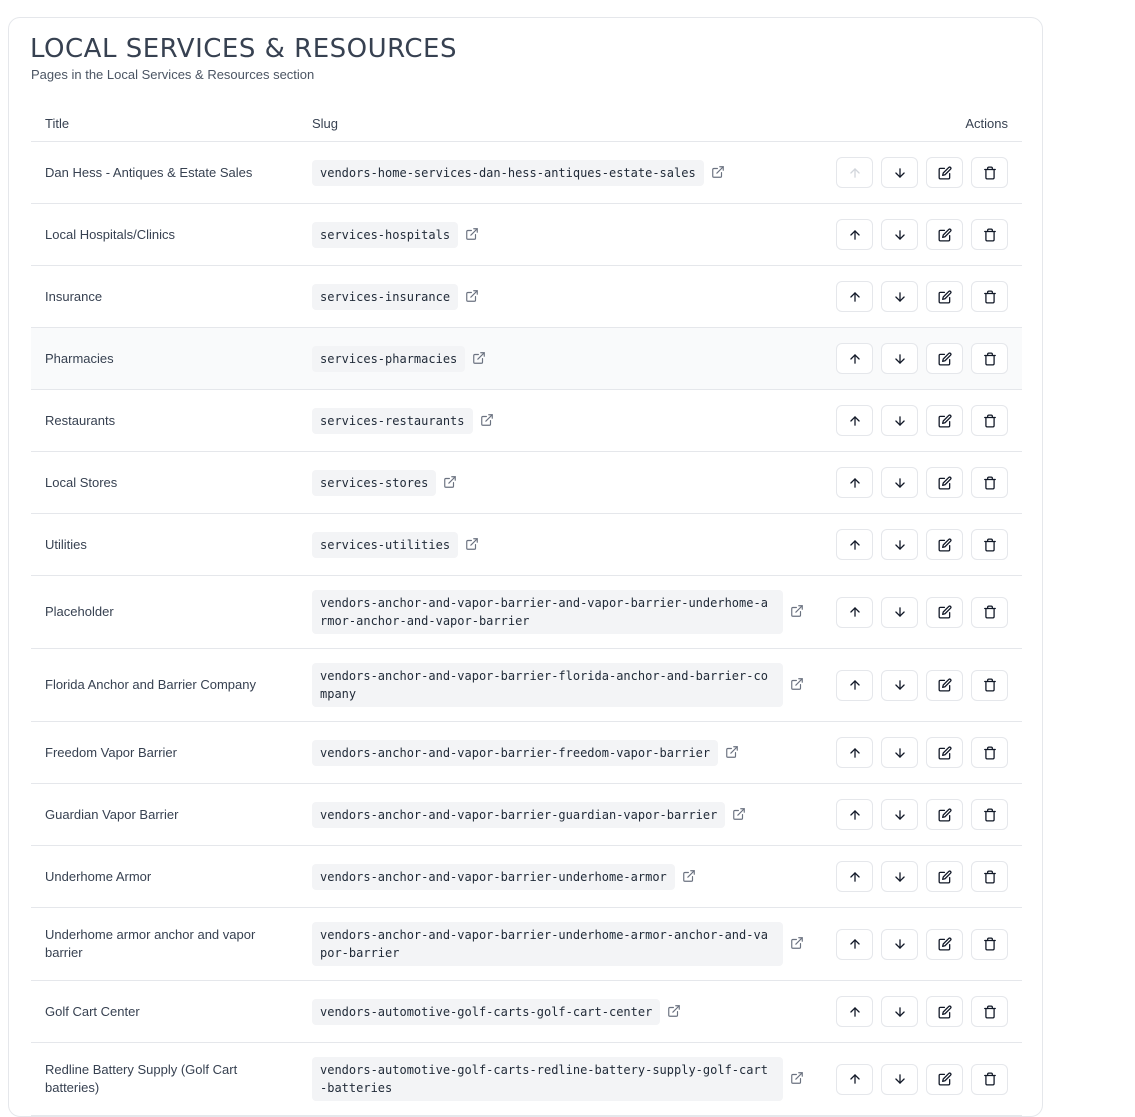 This screenshot has width=1135, height=1117. What do you see at coordinates (164, 944) in the screenshot?
I see `row-title: Underhome armor anchor and vapor barrier` at bounding box center [164, 944].